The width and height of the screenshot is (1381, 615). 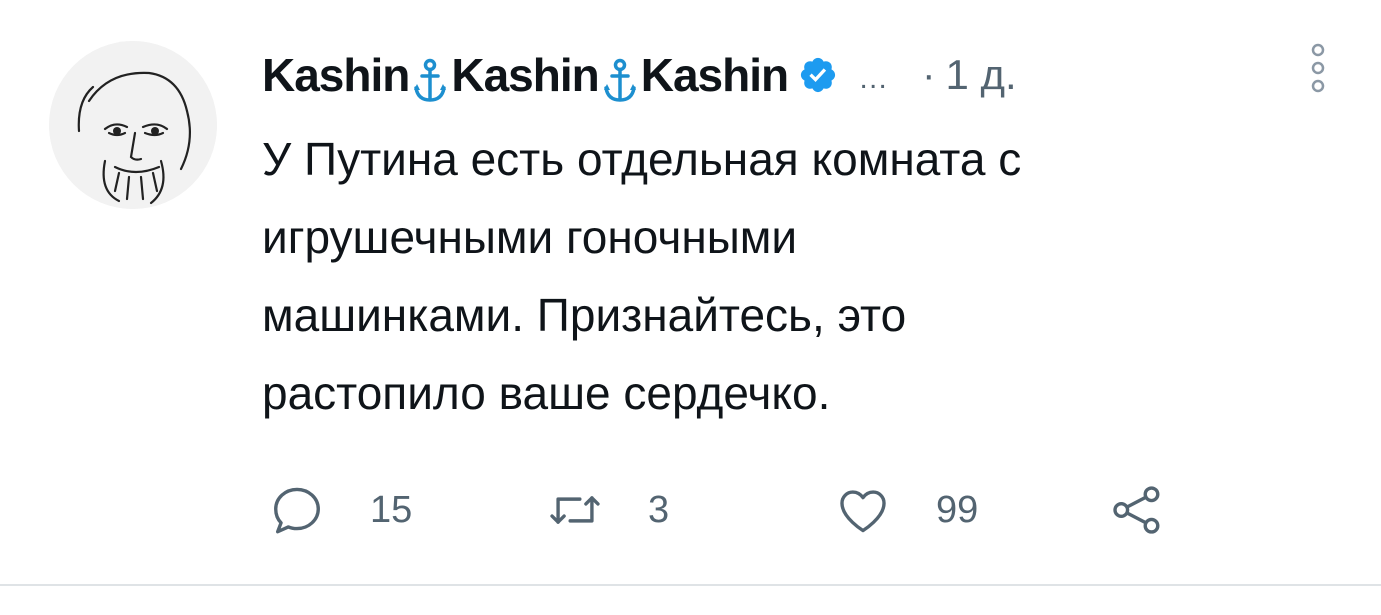 I want to click on retweet-button: 3, so click(x=607, y=510).